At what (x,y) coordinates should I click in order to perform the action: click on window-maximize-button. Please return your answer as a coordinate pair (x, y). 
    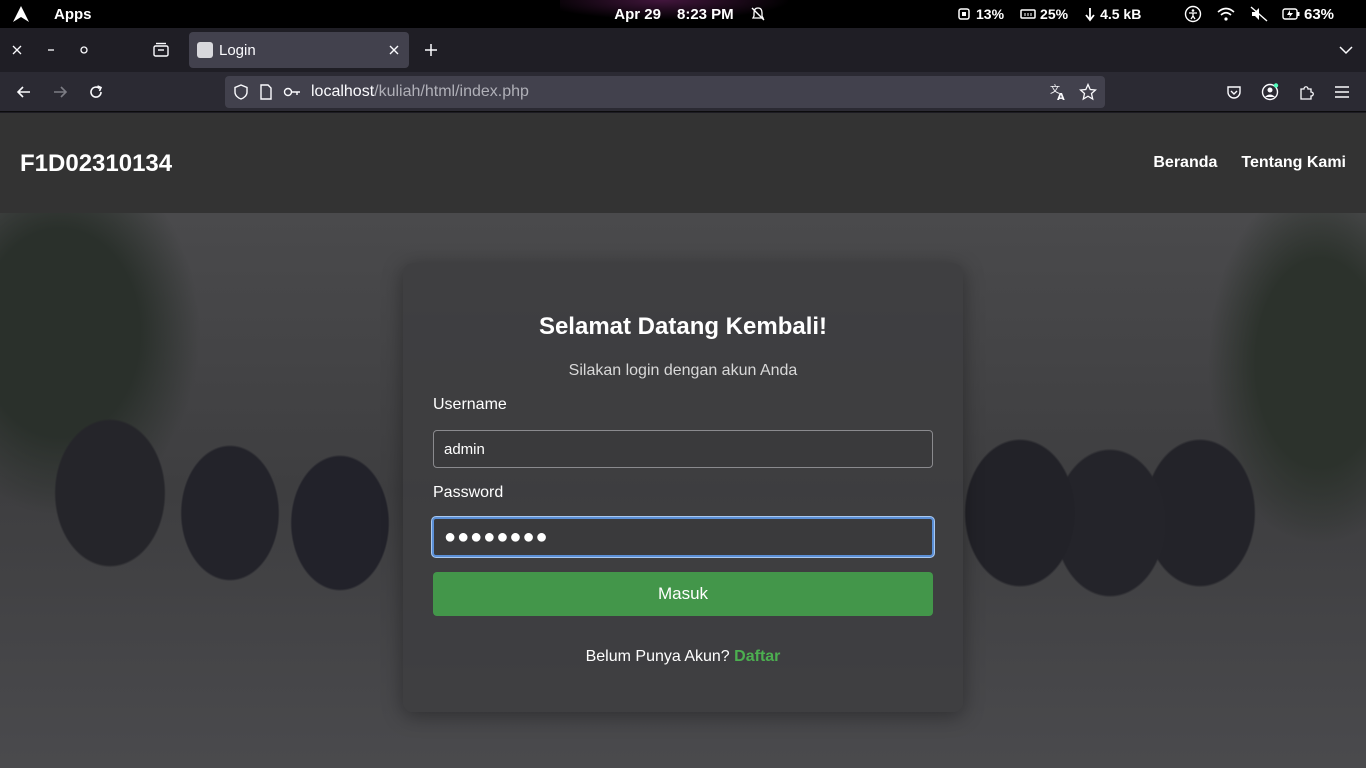
    Looking at the image, I should click on (84, 50).